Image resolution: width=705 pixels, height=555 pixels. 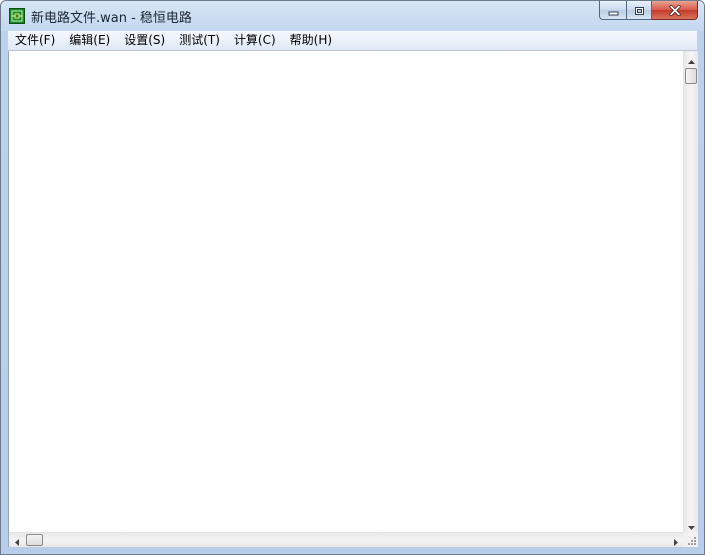 I want to click on caption-buttons, so click(x=648, y=11).